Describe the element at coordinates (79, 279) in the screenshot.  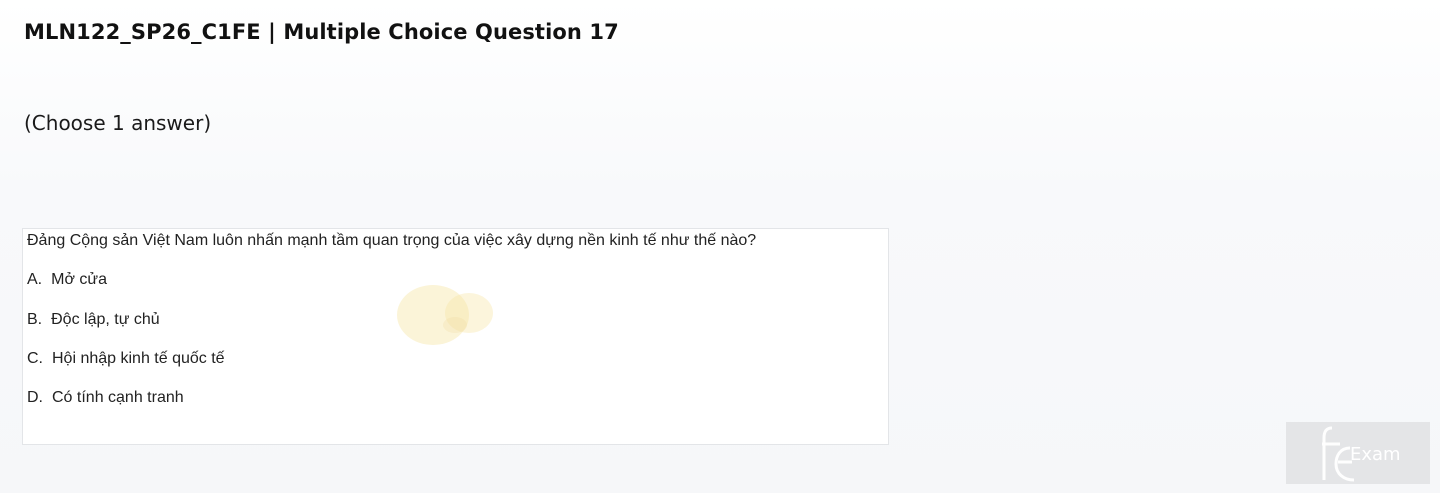
I see `option-a-text: Mở cửa` at that location.